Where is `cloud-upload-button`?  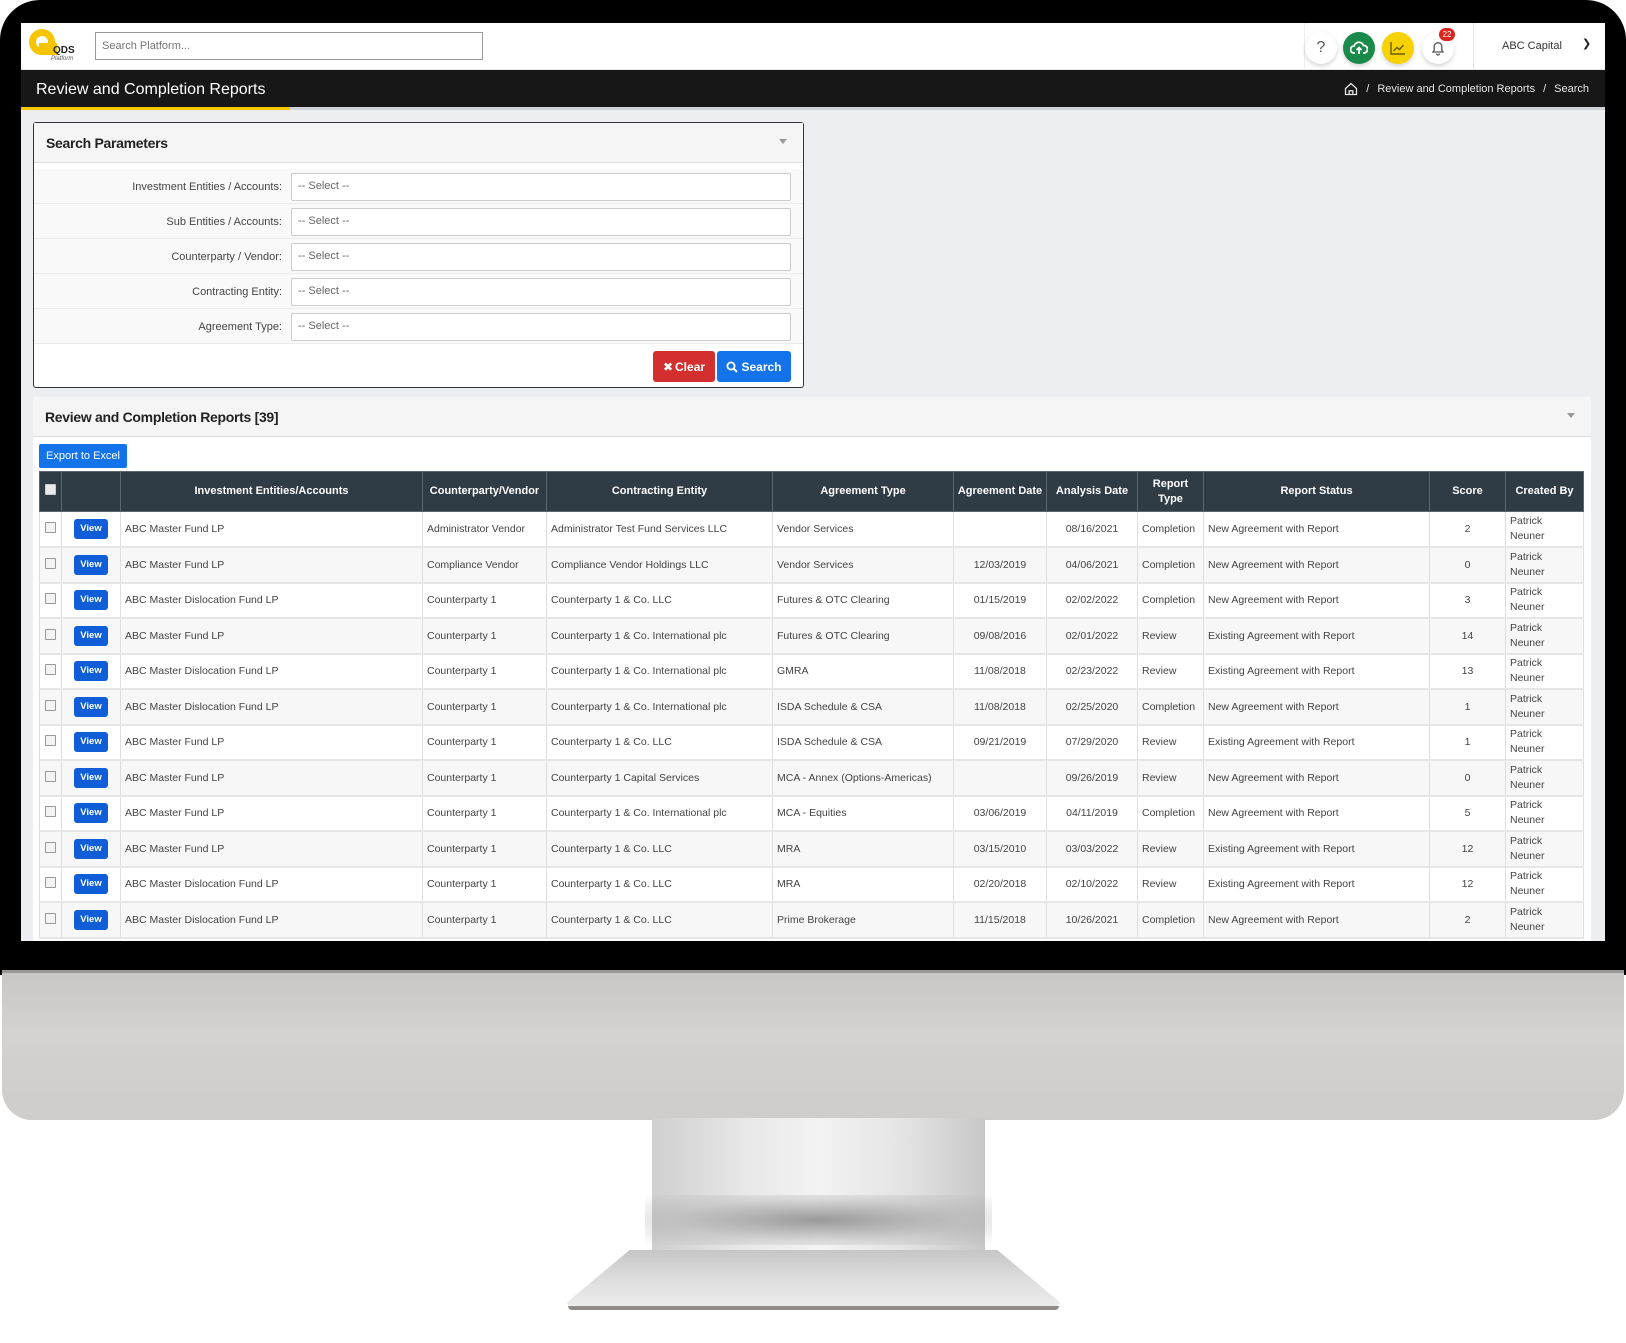 cloud-upload-button is located at coordinates (1359, 48).